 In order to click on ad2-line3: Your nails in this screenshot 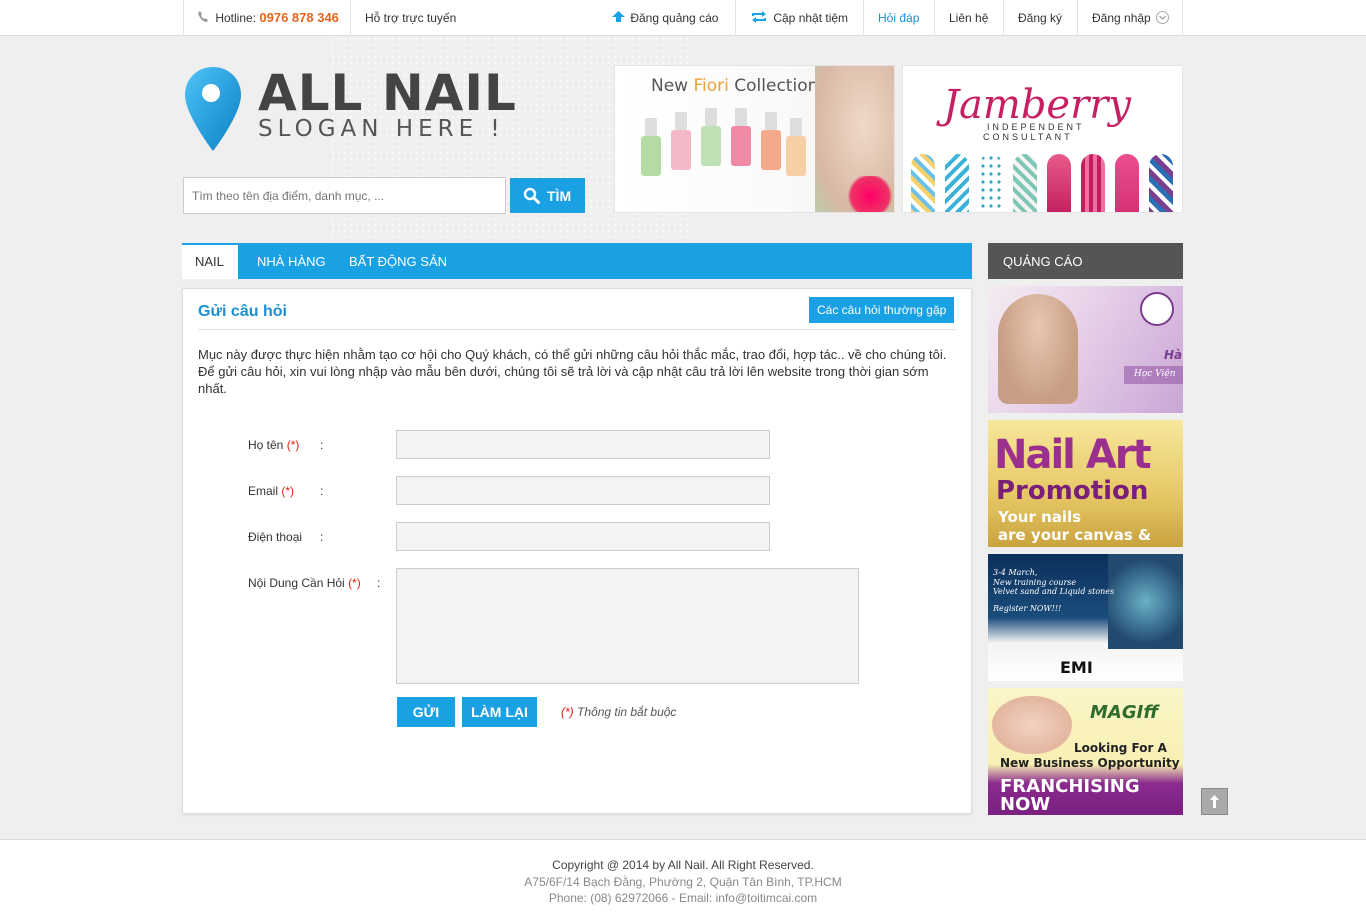, I will do `click(1040, 517)`.